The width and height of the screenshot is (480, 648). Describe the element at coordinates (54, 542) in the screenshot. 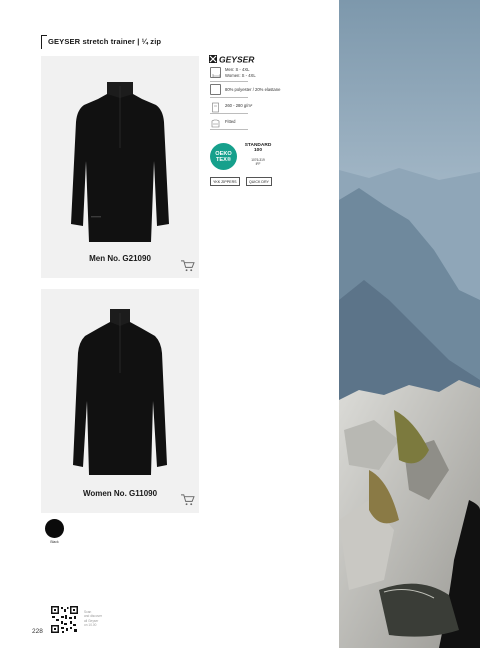

I see `color-label-black: Black` at that location.